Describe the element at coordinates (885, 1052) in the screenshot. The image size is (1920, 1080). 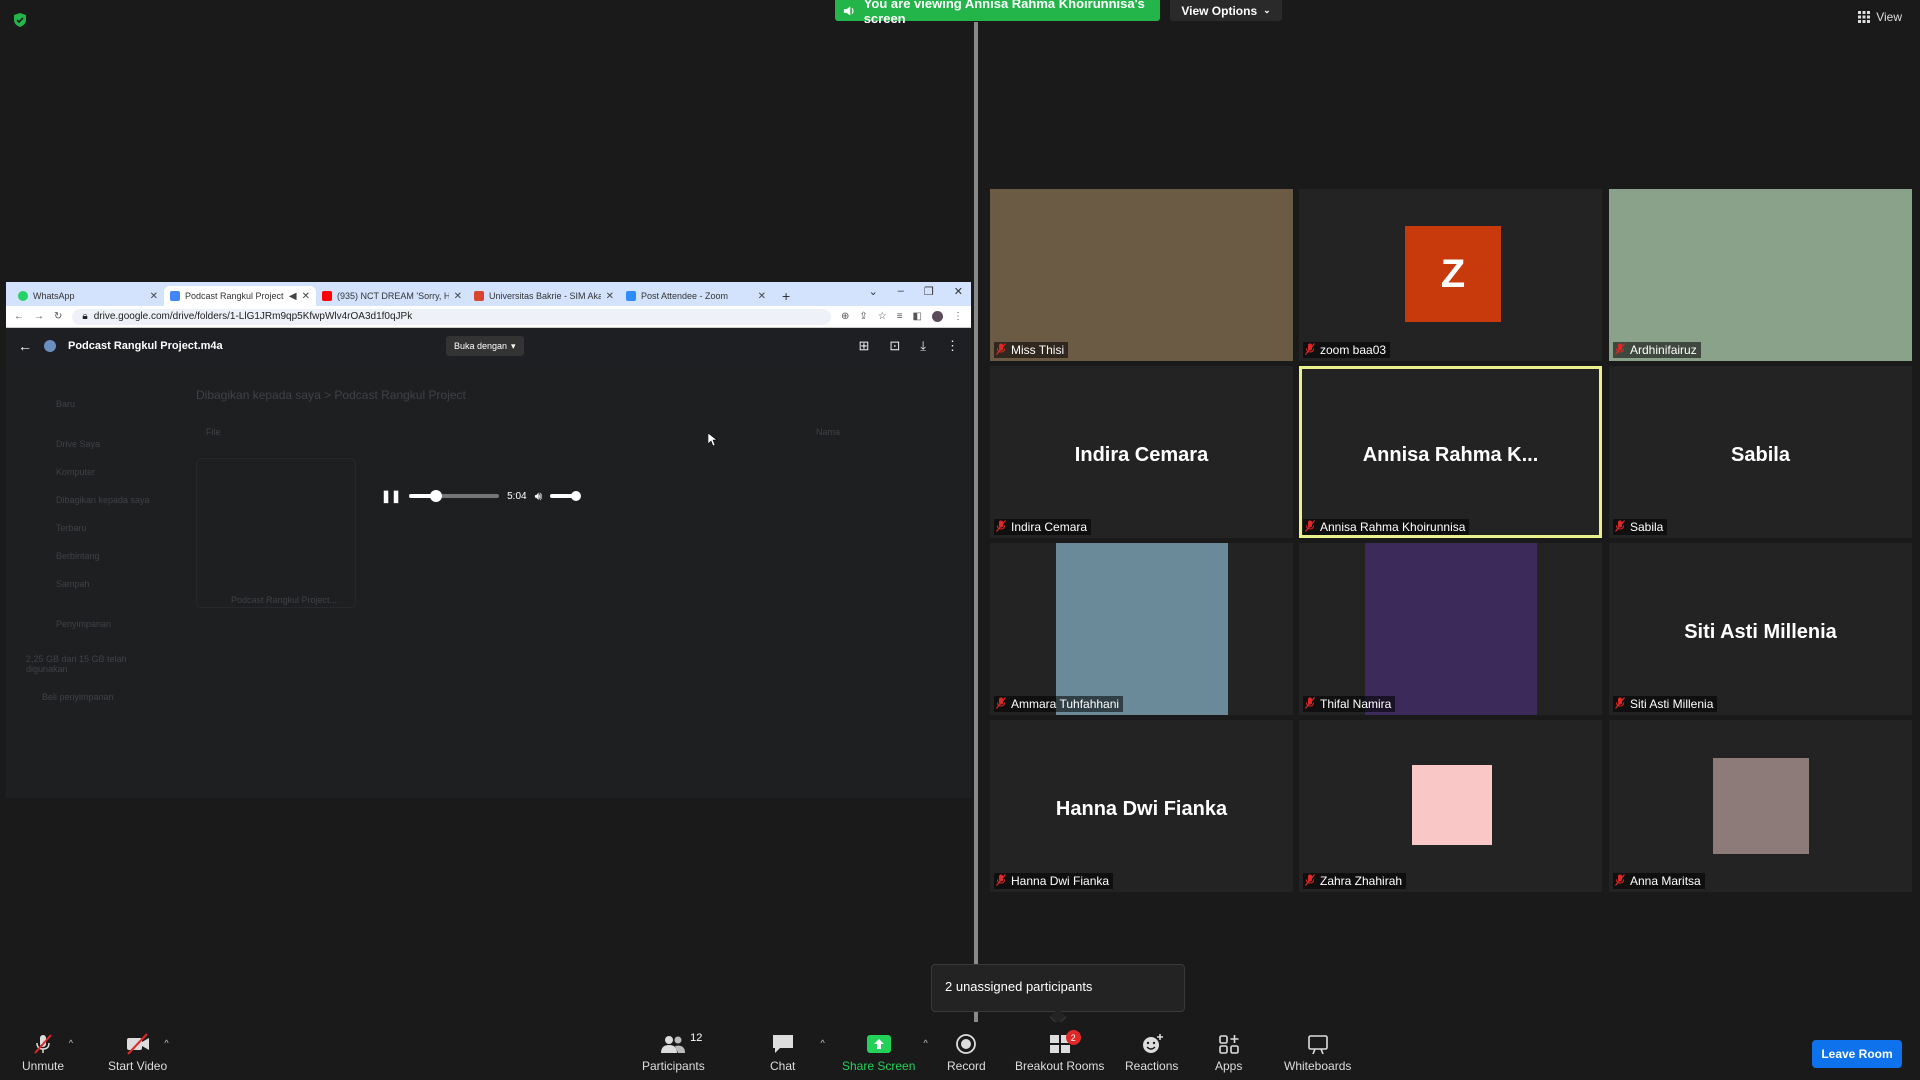
I see `share-screen-button: ^ Share Screen` at that location.